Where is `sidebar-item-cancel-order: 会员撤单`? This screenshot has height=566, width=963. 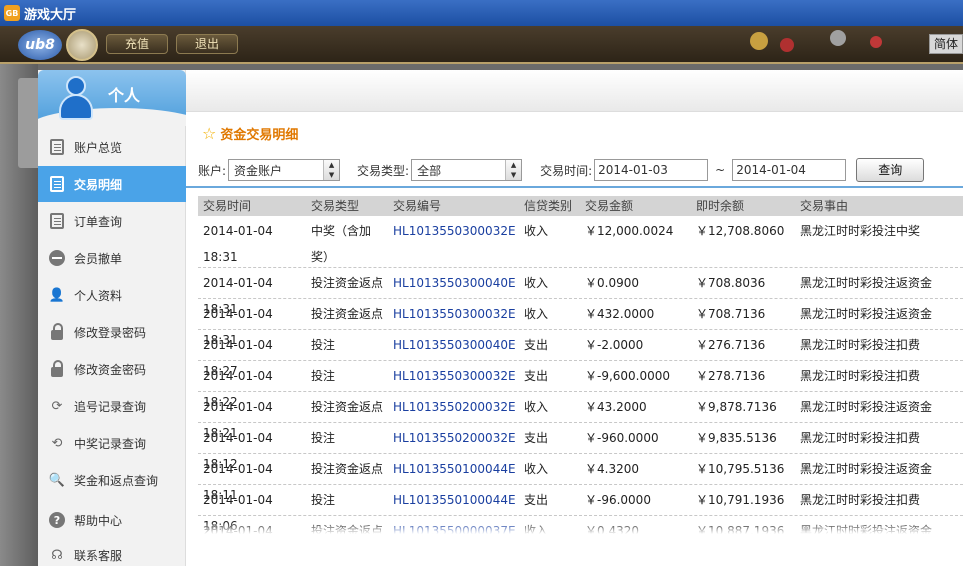
sidebar-item-cancel-order: 会员撤单 is located at coordinates (112, 258).